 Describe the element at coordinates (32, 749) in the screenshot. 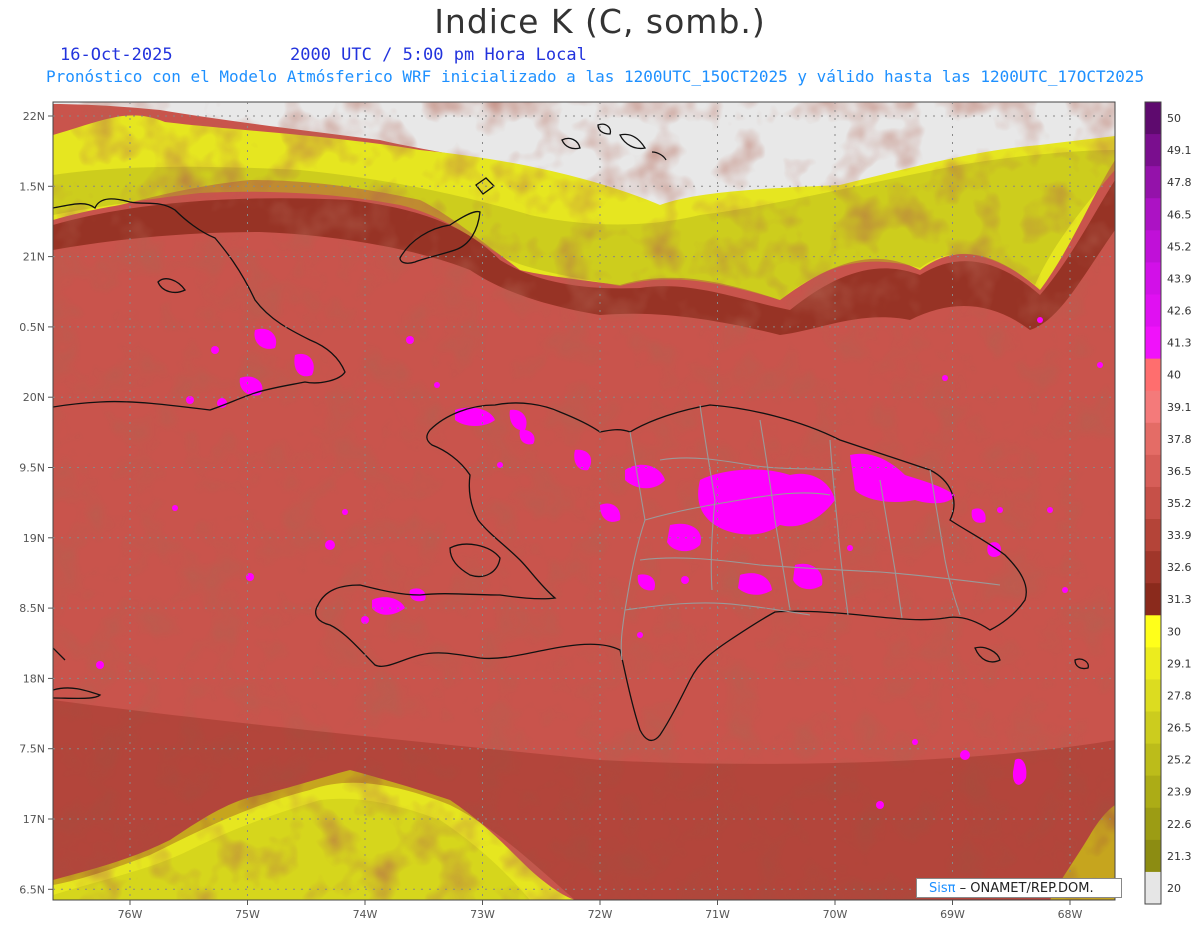

I see `lat-label: 7.5N` at that location.